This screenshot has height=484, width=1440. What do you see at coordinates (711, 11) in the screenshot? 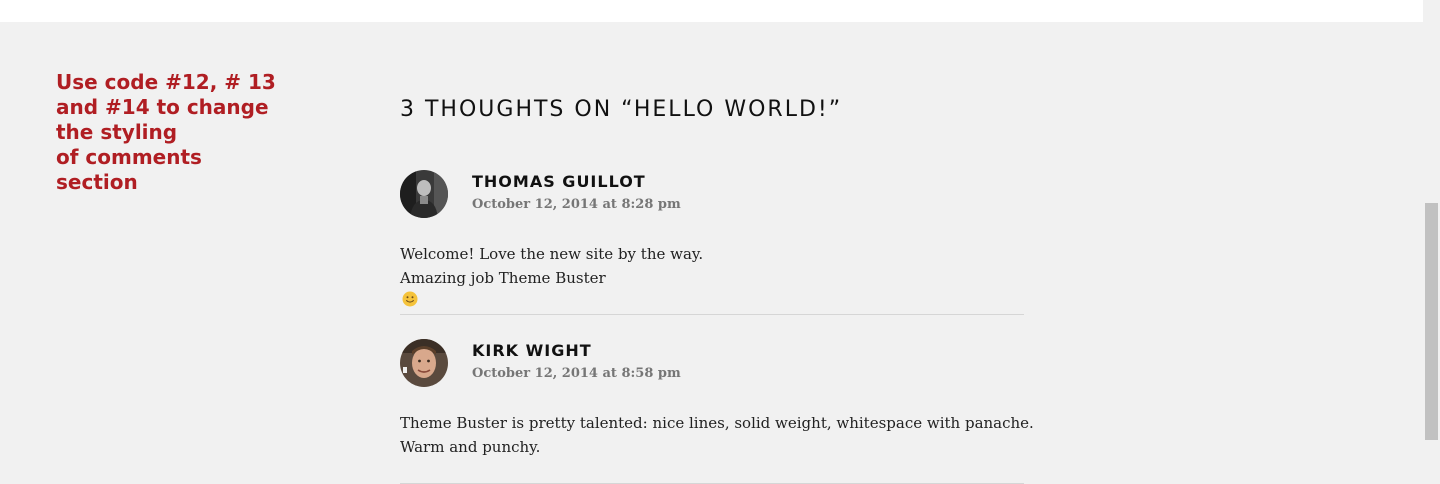
I see `header-strip` at bounding box center [711, 11].